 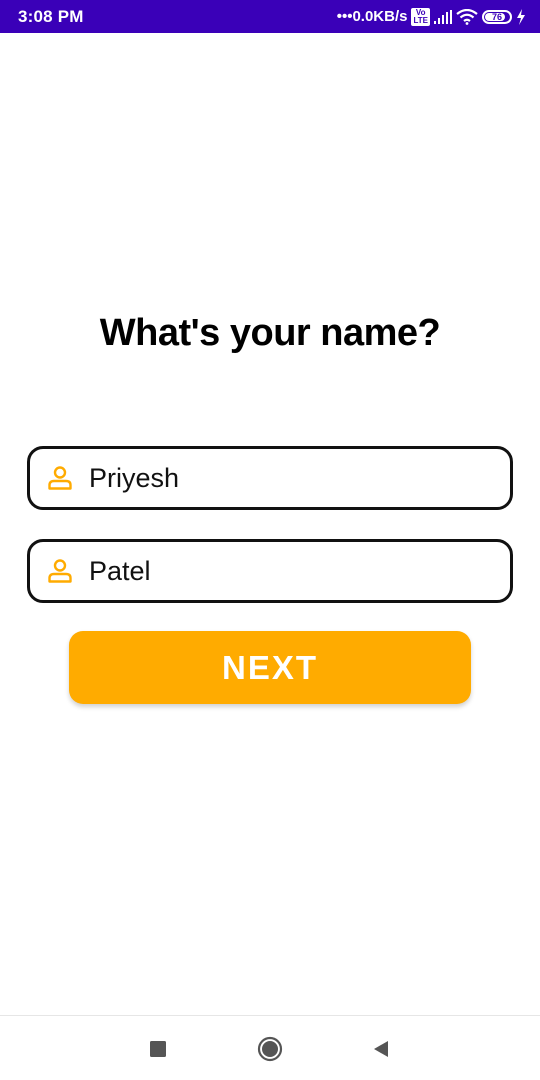 What do you see at coordinates (443, 16) in the screenshot?
I see `signal-icon` at bounding box center [443, 16].